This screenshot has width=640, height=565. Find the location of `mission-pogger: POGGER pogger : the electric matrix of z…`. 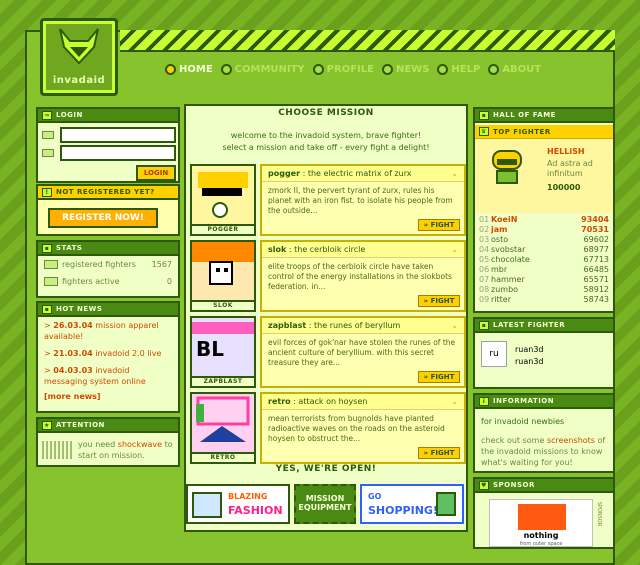

mission-pogger: POGGER pogger : the electric matrix of z… is located at coordinates (328, 200).